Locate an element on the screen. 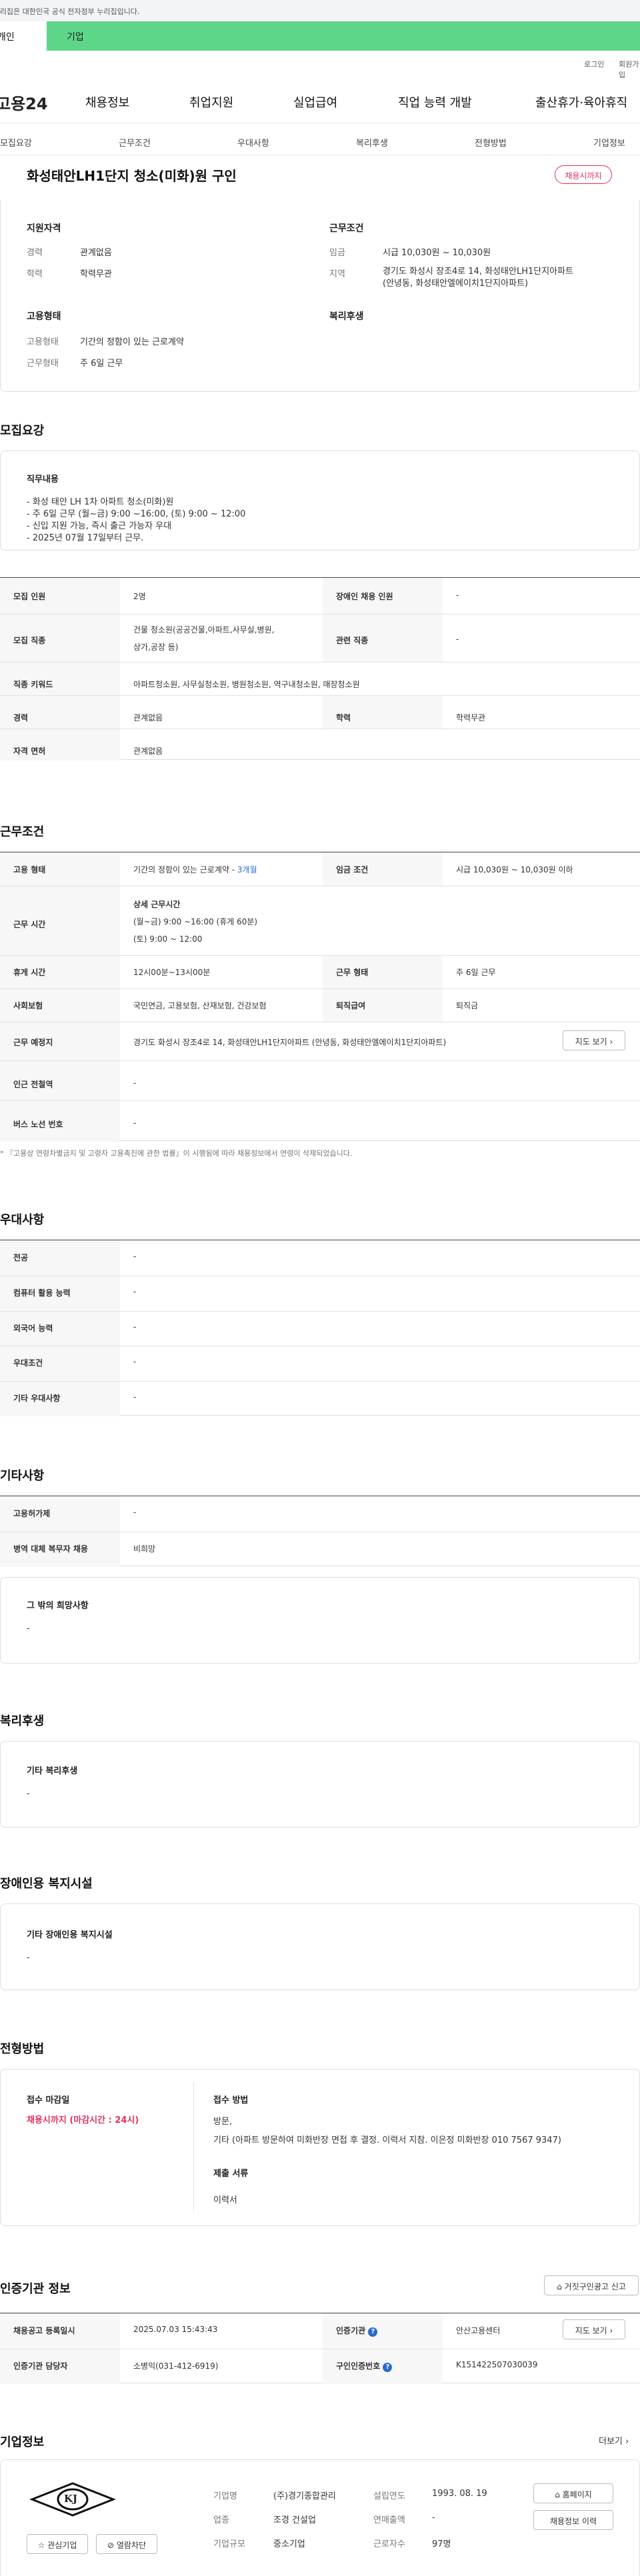  wage-cond-value: 시급 10,030원 ~ 10,030원 이하 is located at coordinates (514, 869).